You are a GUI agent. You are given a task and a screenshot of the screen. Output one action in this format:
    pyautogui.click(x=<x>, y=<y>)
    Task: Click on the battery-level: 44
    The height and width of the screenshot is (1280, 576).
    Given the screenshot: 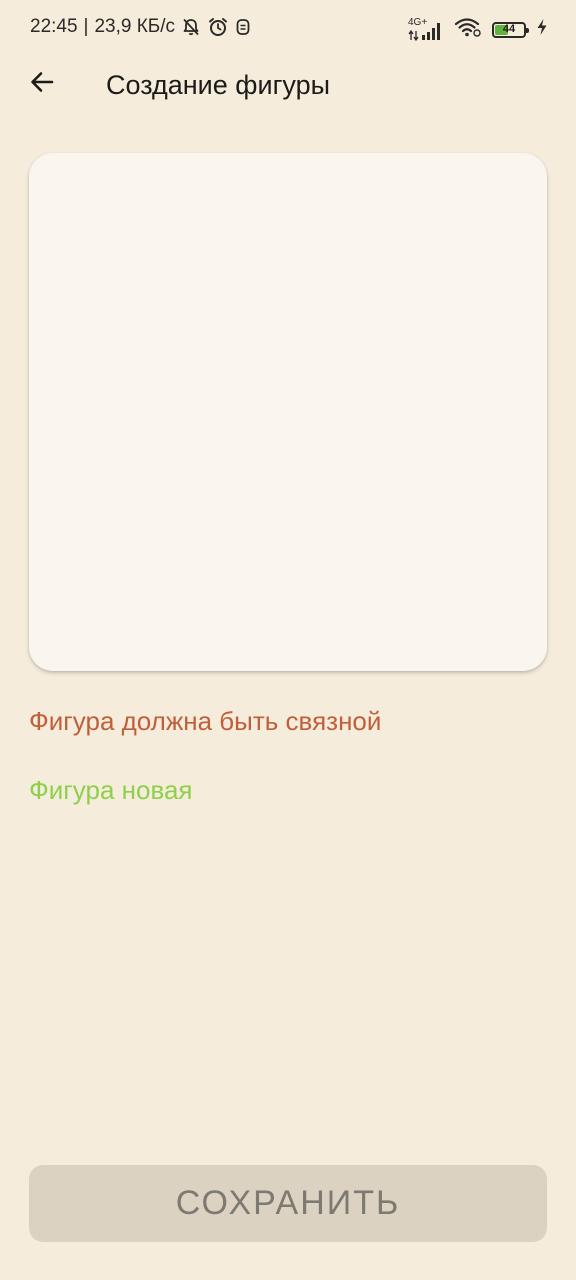 What is the action you would take?
    pyautogui.click(x=509, y=28)
    